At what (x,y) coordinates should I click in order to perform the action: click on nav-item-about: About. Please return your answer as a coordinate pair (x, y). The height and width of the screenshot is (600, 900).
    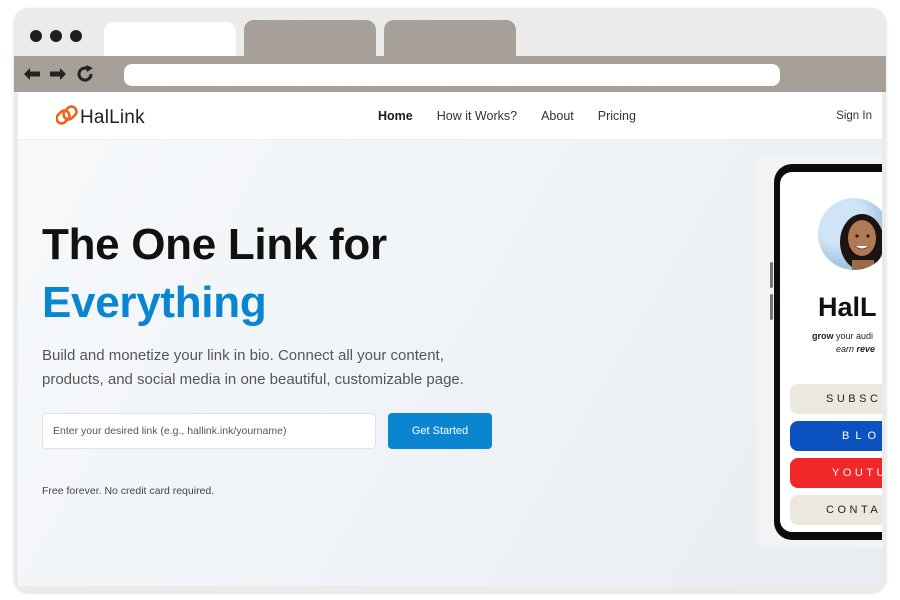
    Looking at the image, I should click on (557, 116).